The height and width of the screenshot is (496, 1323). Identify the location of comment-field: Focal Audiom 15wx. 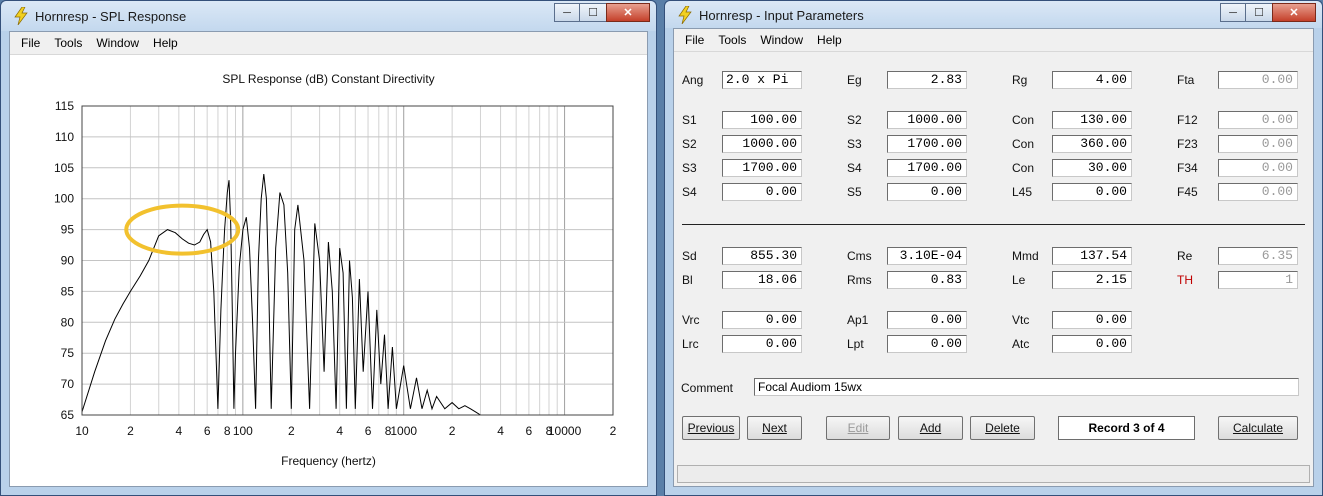
(1026, 387).